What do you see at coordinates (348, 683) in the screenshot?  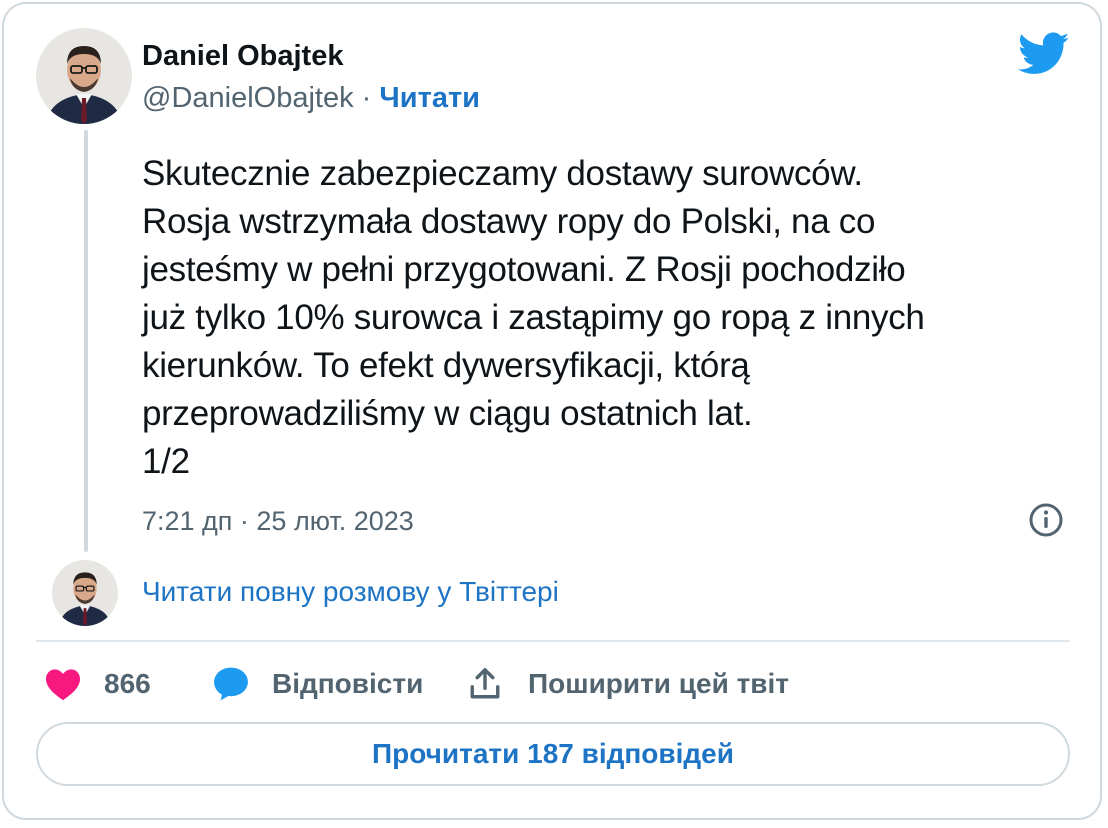 I see `reply-label: Відповісти` at bounding box center [348, 683].